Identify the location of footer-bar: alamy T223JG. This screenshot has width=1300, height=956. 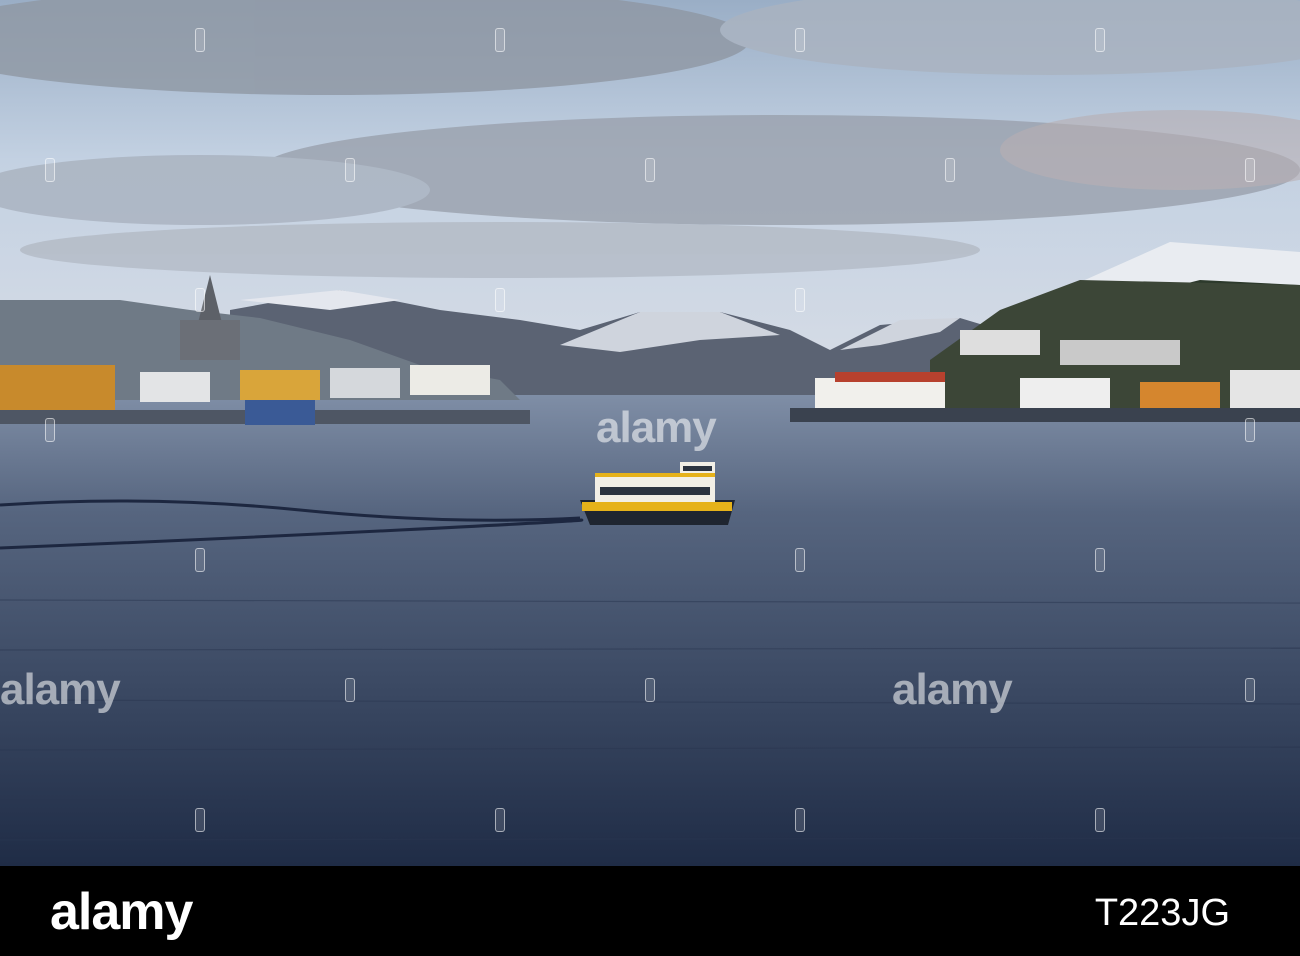
(650, 911).